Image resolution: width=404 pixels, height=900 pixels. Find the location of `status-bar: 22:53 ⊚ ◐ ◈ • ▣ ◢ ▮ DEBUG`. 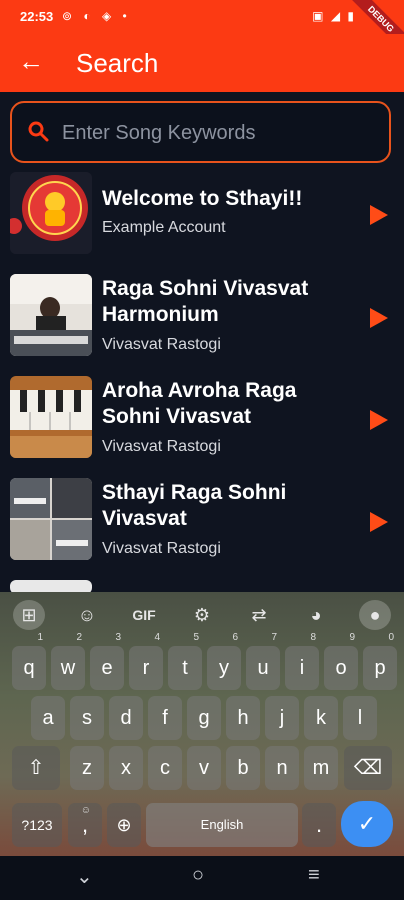

status-bar: 22:53 ⊚ ◐ ◈ • ▣ ◢ ▮ DEBUG is located at coordinates (202, 28).